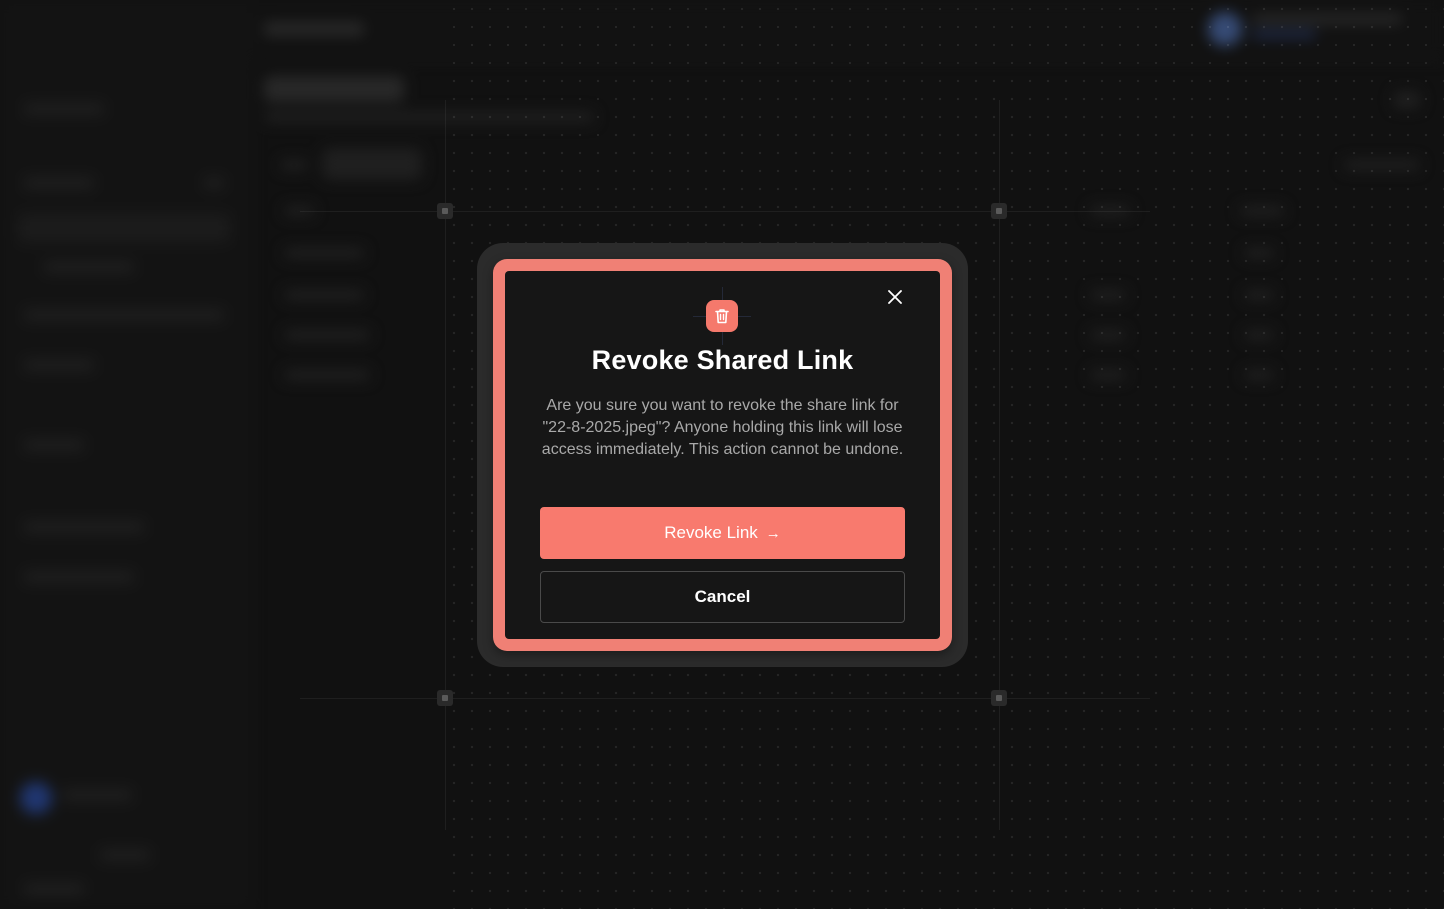 The width and height of the screenshot is (1444, 909). I want to click on trash-icon, so click(722, 316).